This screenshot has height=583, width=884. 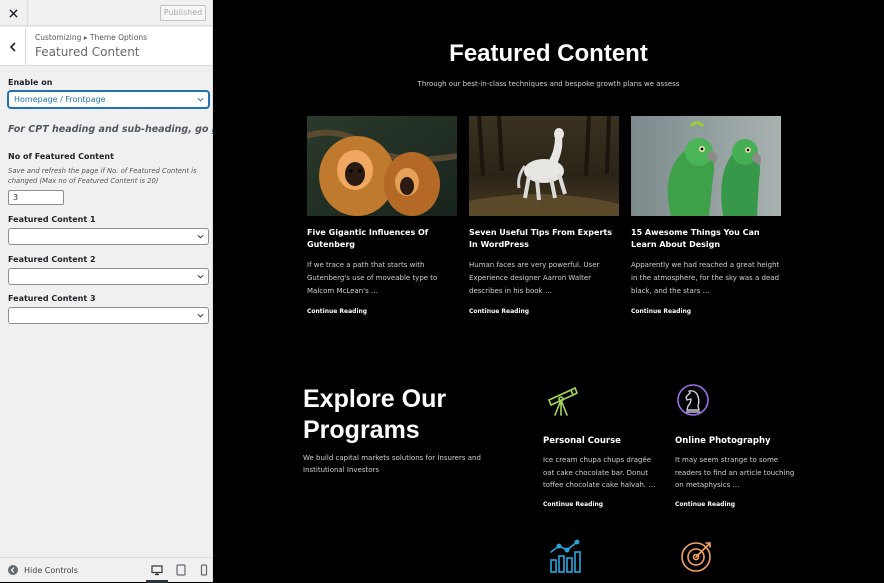 I want to click on featured-count-input: 3, so click(x=36, y=197).